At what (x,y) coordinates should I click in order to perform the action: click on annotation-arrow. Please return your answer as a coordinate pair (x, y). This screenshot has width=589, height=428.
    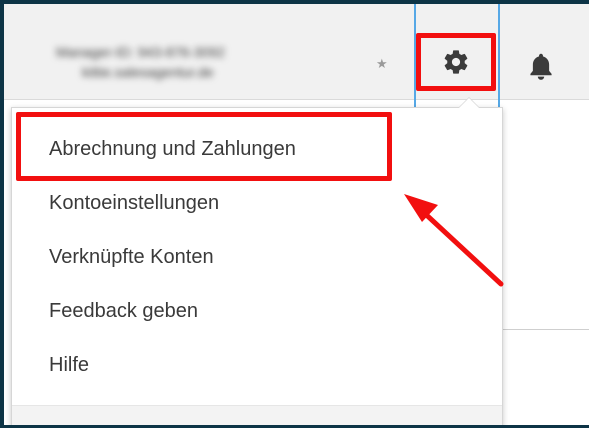
    Looking at the image, I should click on (454, 240).